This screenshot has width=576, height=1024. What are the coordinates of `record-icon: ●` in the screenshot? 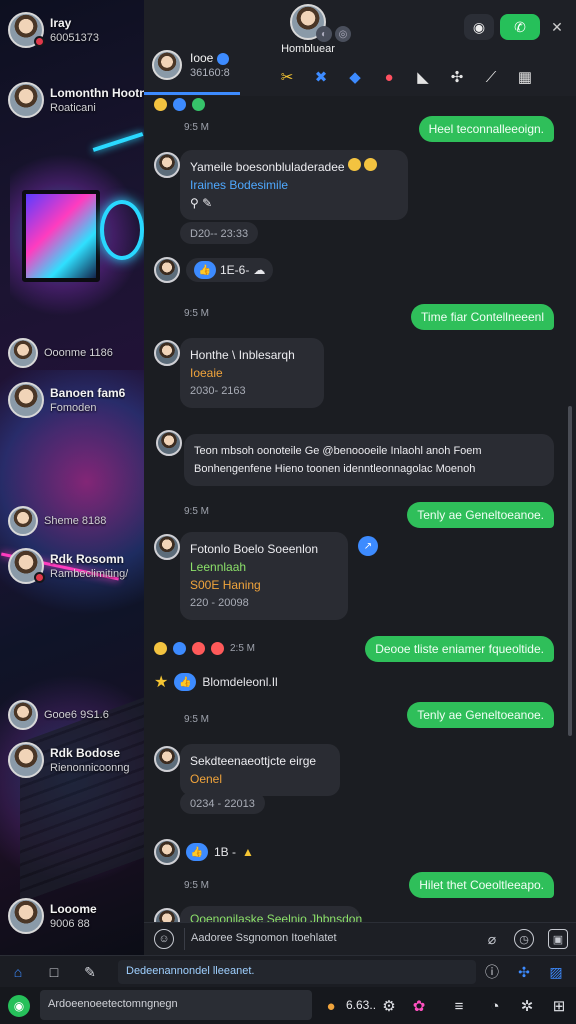 It's located at (389, 77).